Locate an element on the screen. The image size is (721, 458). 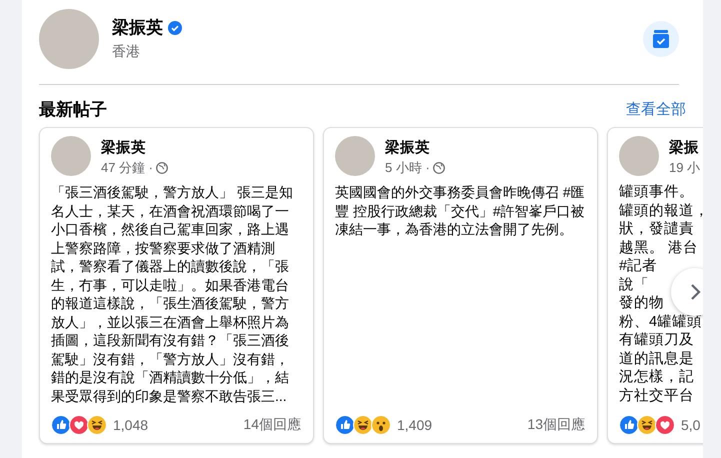
post-text-line: 況怎樣，記 is located at coordinates (656, 377).